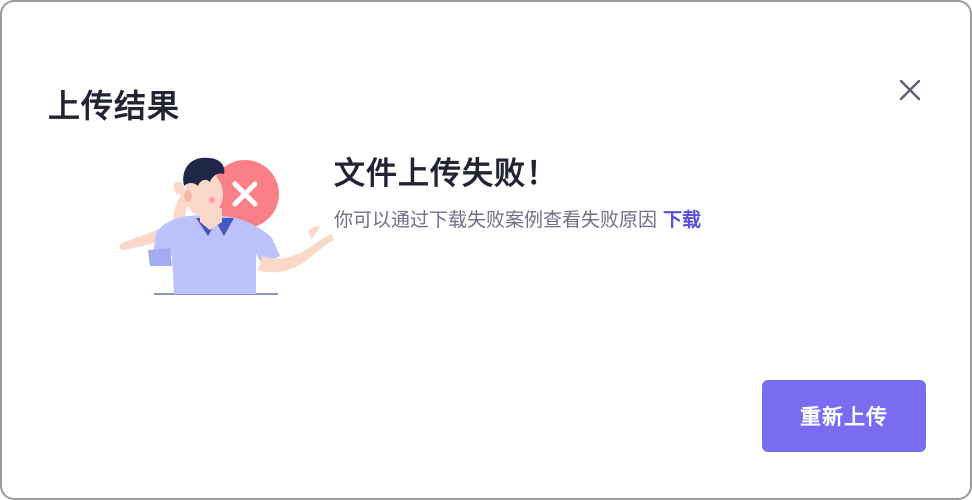 This screenshot has height=500, width=972. I want to click on result-description: 你可以通过下载失败案例查看失败原因, so click(496, 220).